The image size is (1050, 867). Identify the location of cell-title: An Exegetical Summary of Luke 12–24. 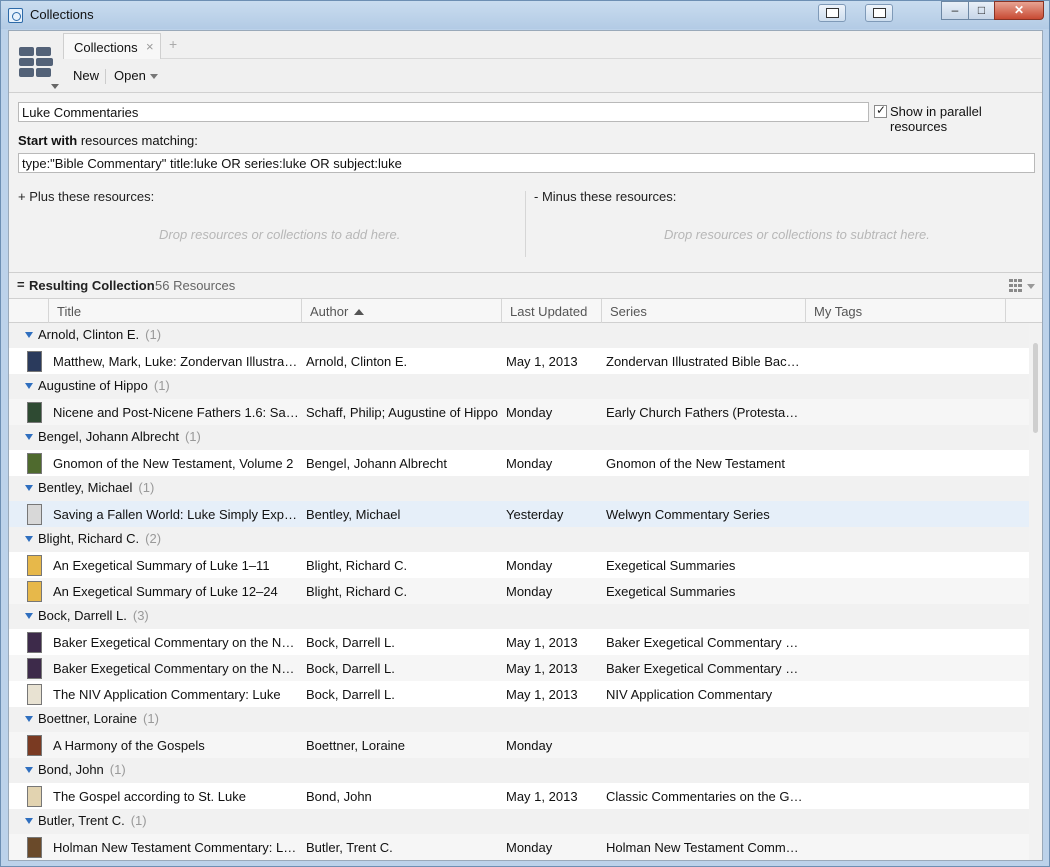
(176, 591).